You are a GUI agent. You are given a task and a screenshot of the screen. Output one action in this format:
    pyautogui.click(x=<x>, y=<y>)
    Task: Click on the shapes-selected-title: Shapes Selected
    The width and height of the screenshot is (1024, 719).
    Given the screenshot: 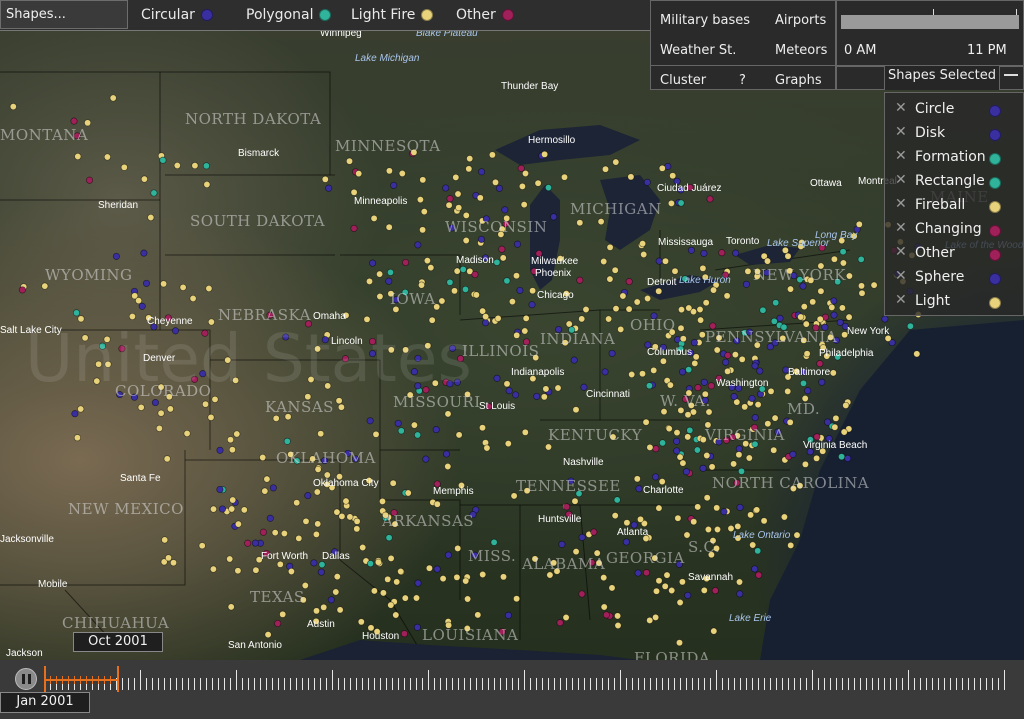 What is the action you would take?
    pyautogui.click(x=942, y=78)
    